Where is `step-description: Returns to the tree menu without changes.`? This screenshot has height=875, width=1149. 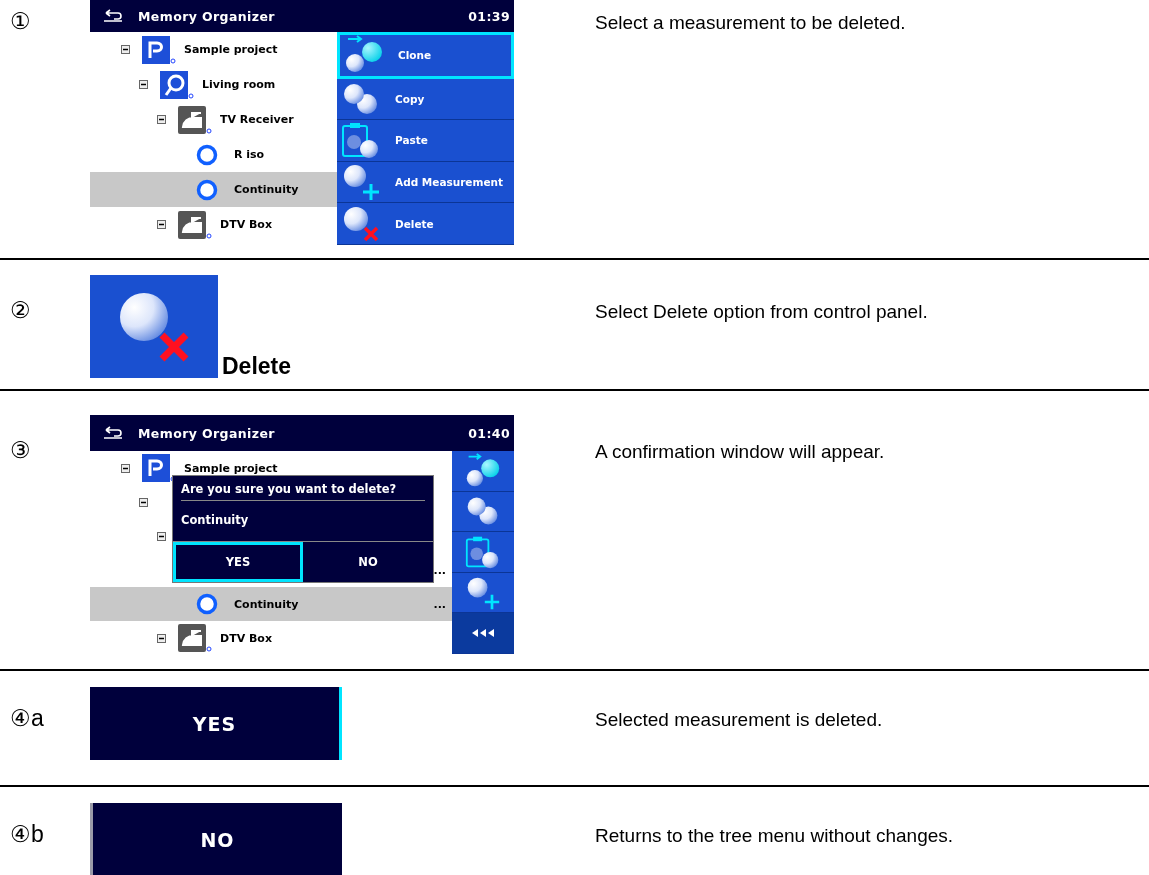
step-description: Returns to the tree menu without changes. is located at coordinates (775, 836).